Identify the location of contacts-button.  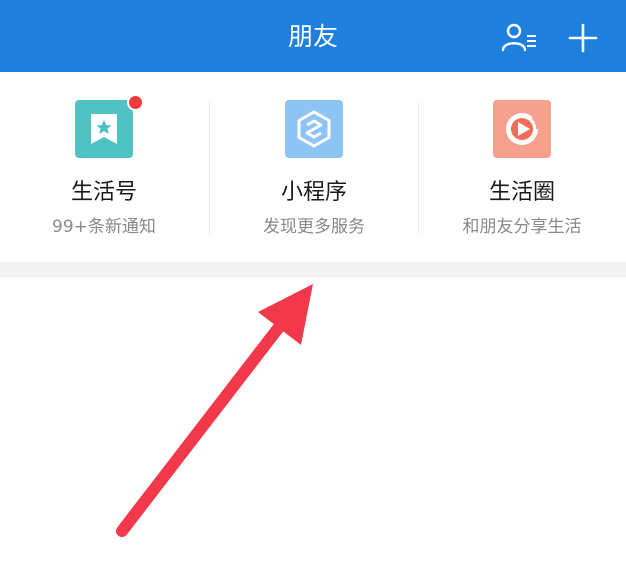
(520, 38).